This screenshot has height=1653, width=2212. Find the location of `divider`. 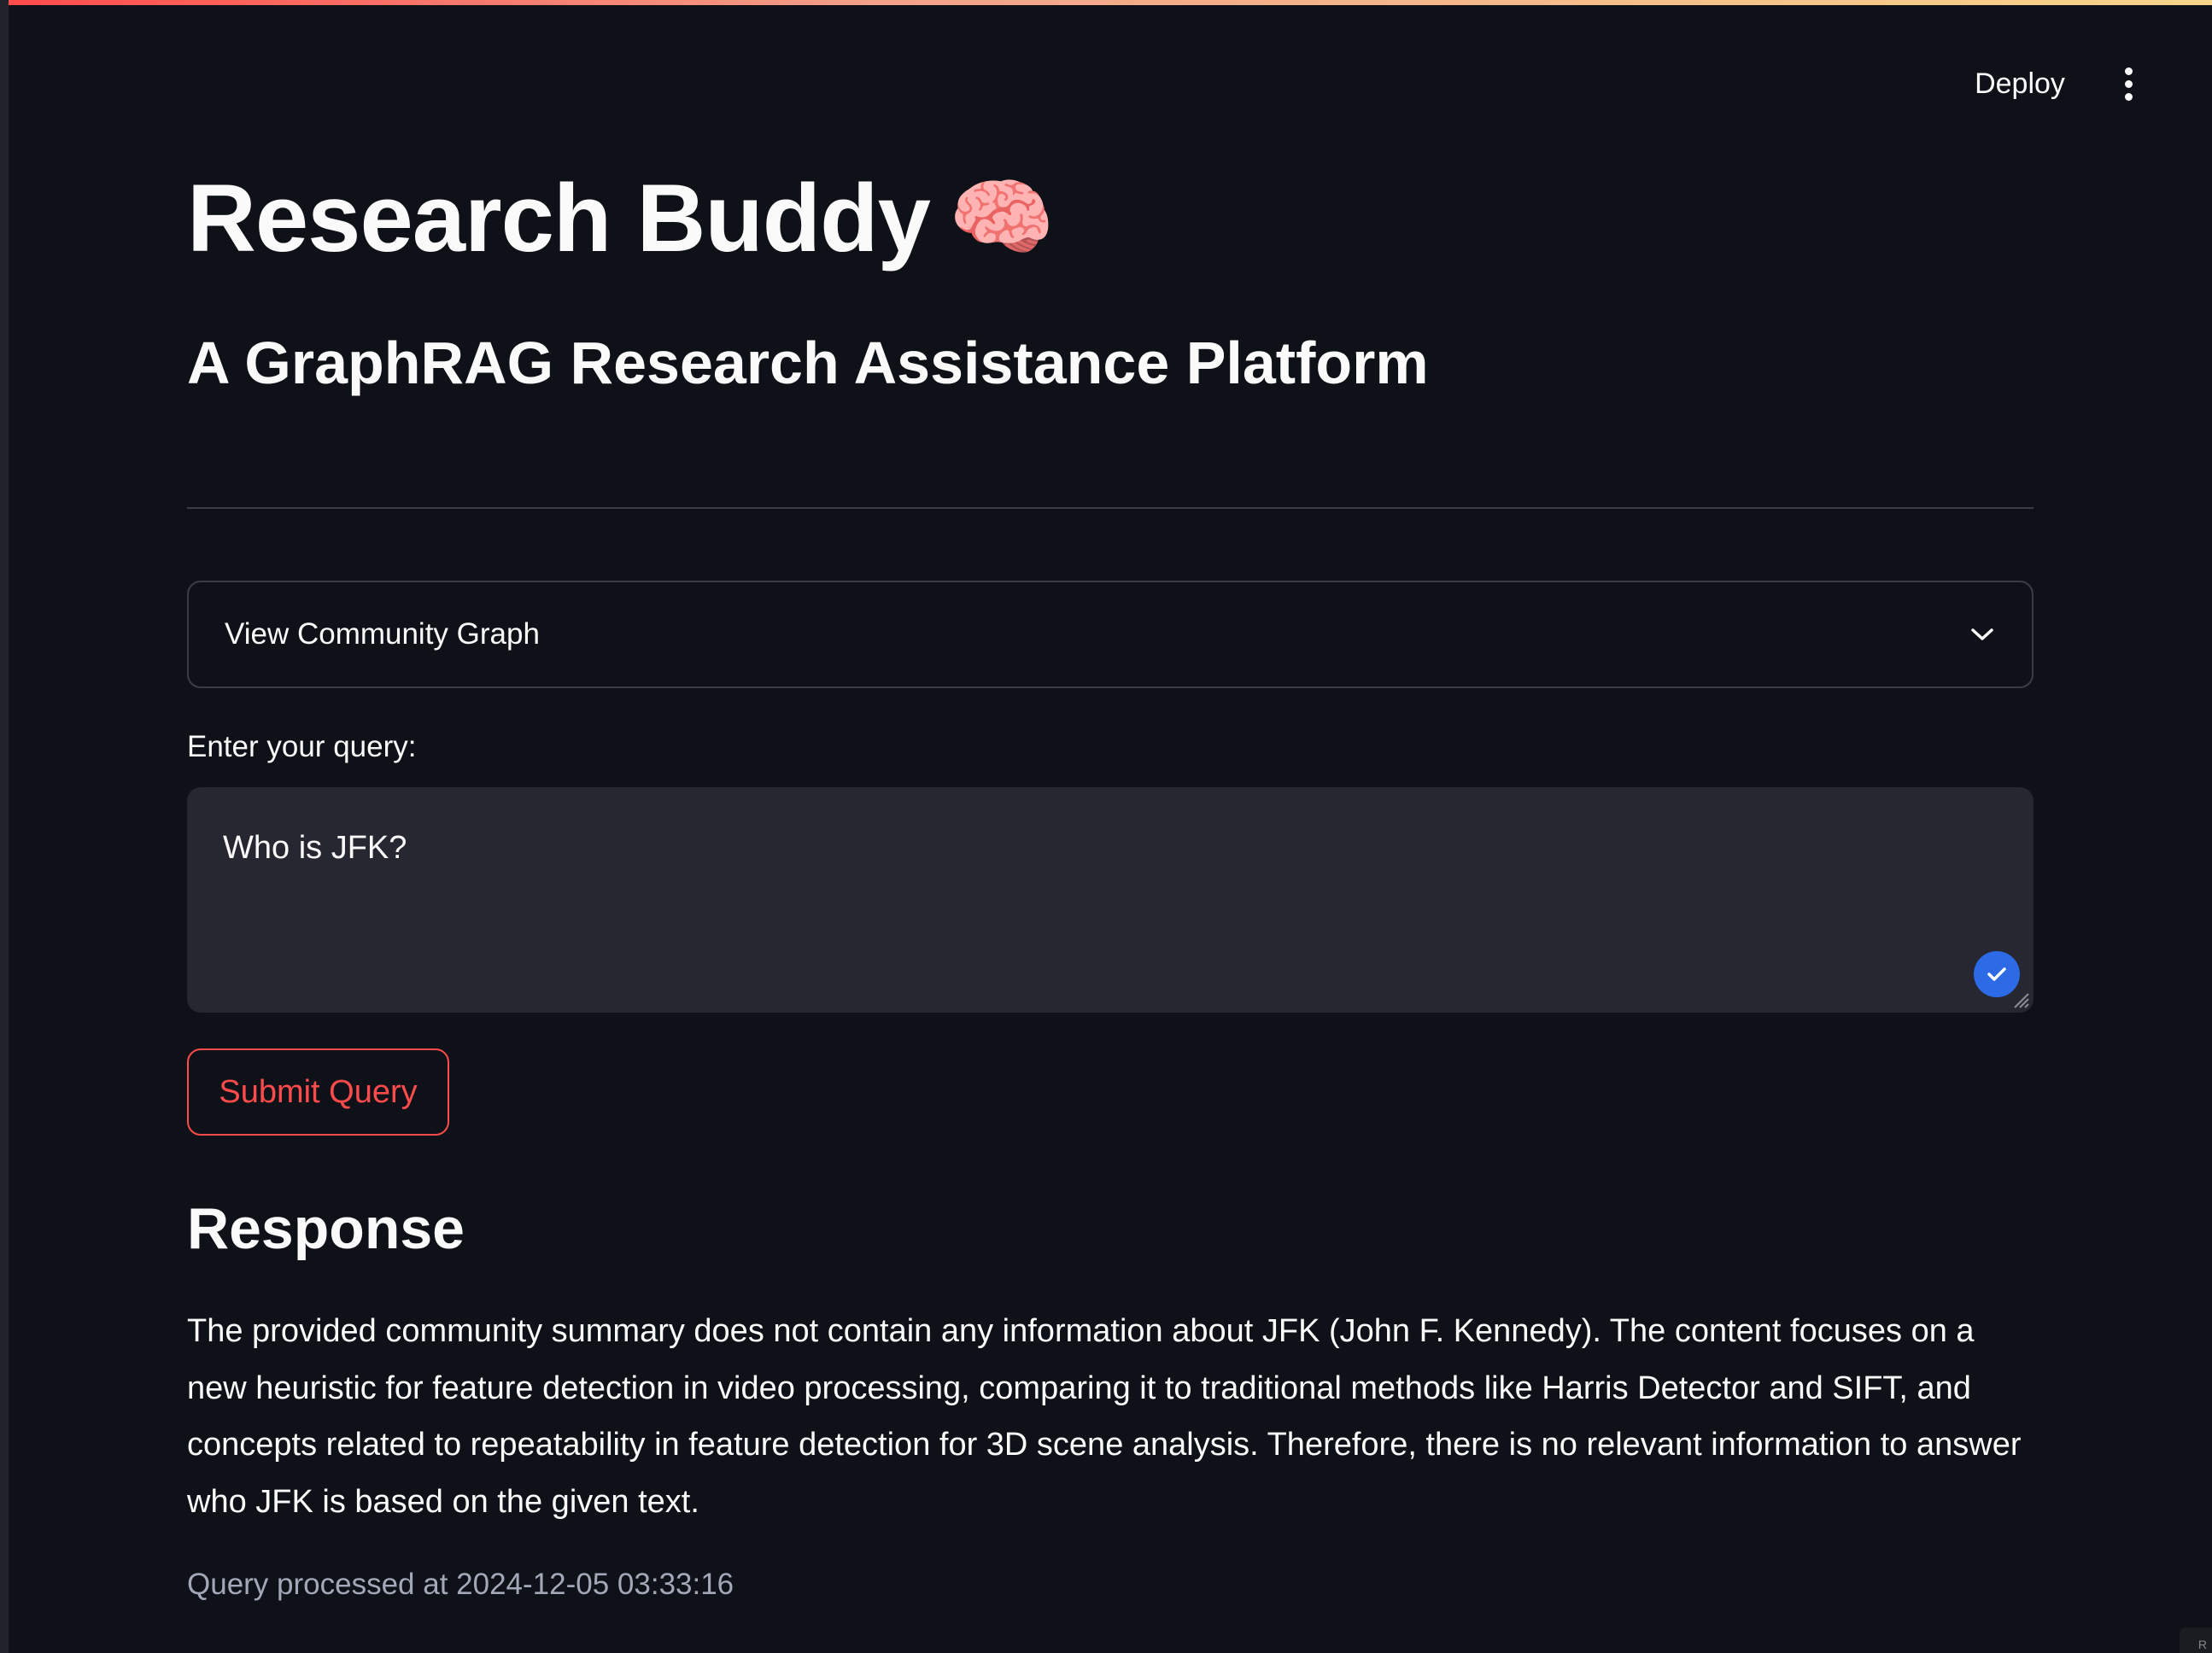

divider is located at coordinates (1110, 508).